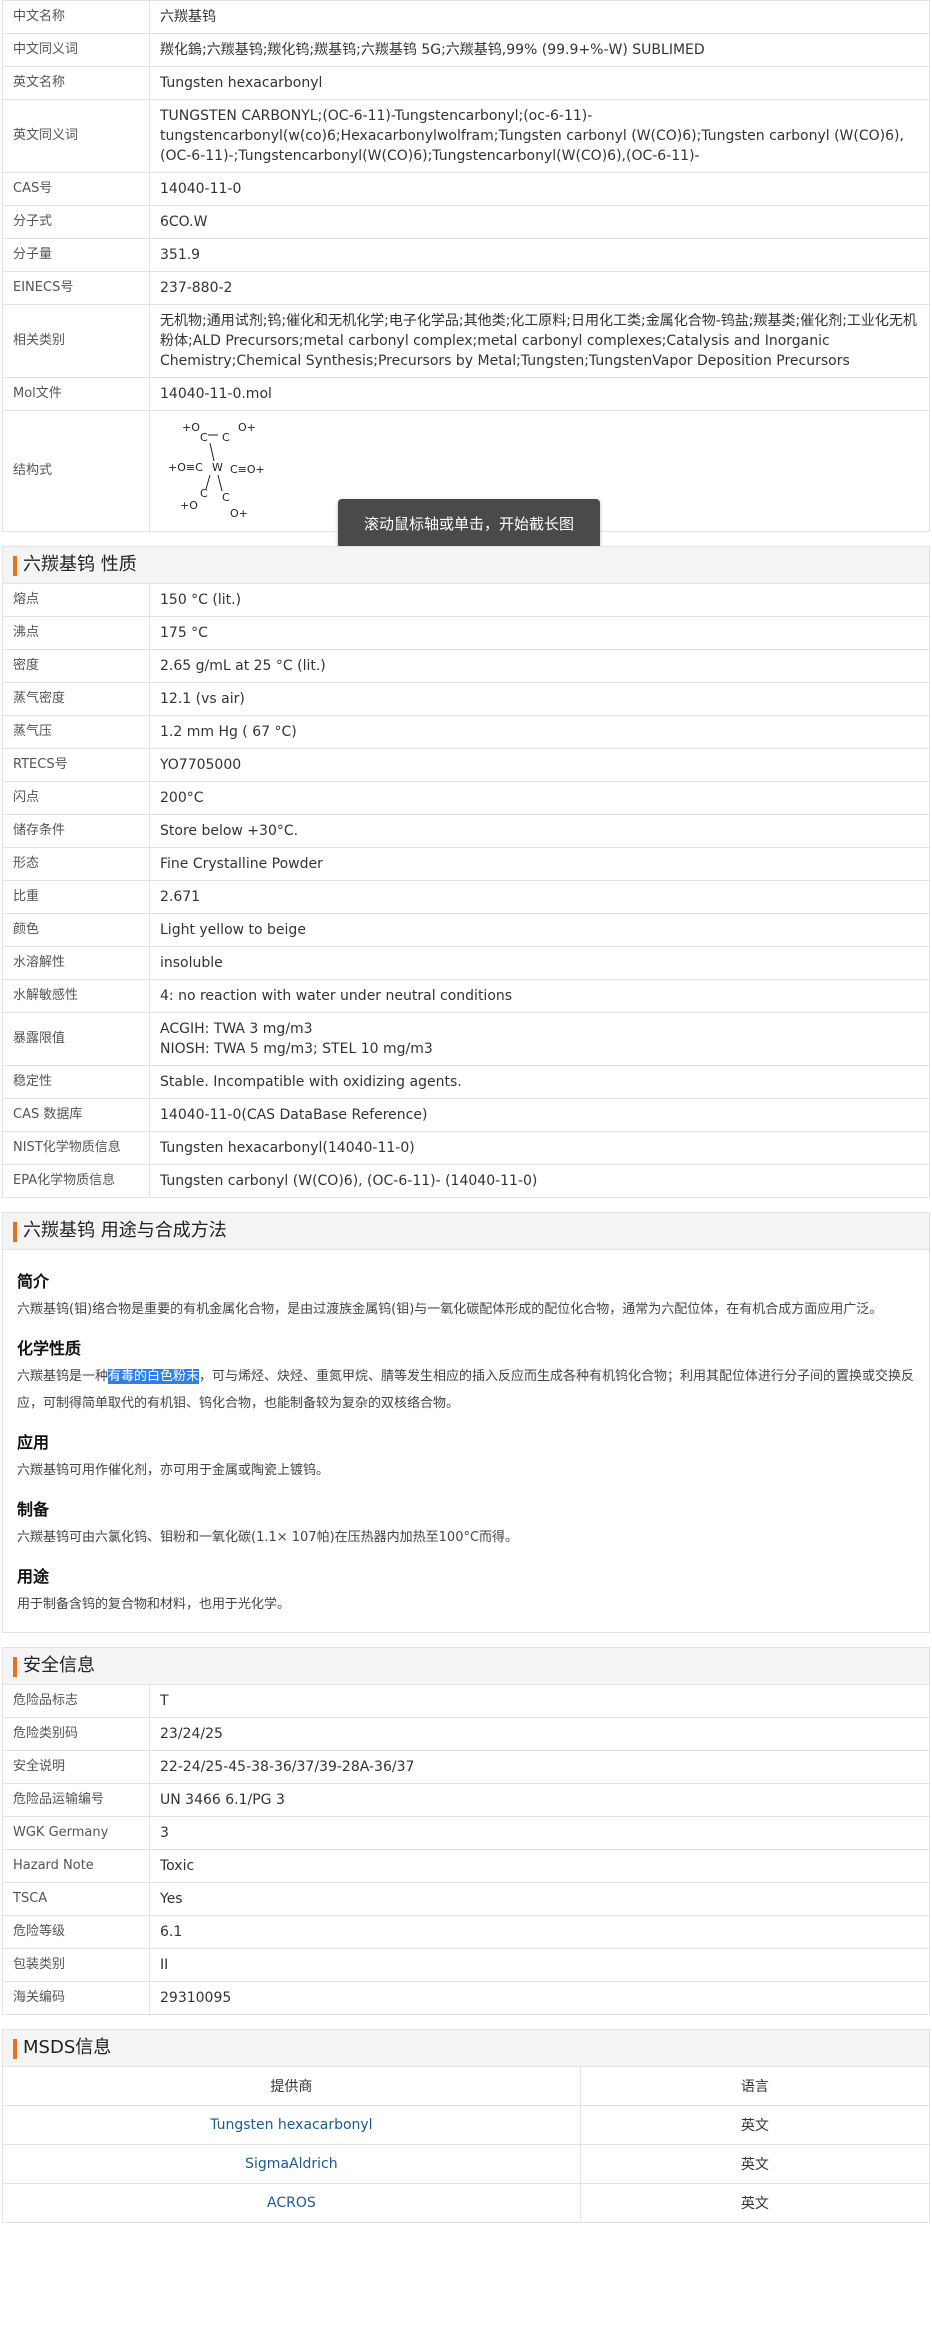  Describe the element at coordinates (76, 222) in the screenshot. I see `row-key: 分子式` at that location.